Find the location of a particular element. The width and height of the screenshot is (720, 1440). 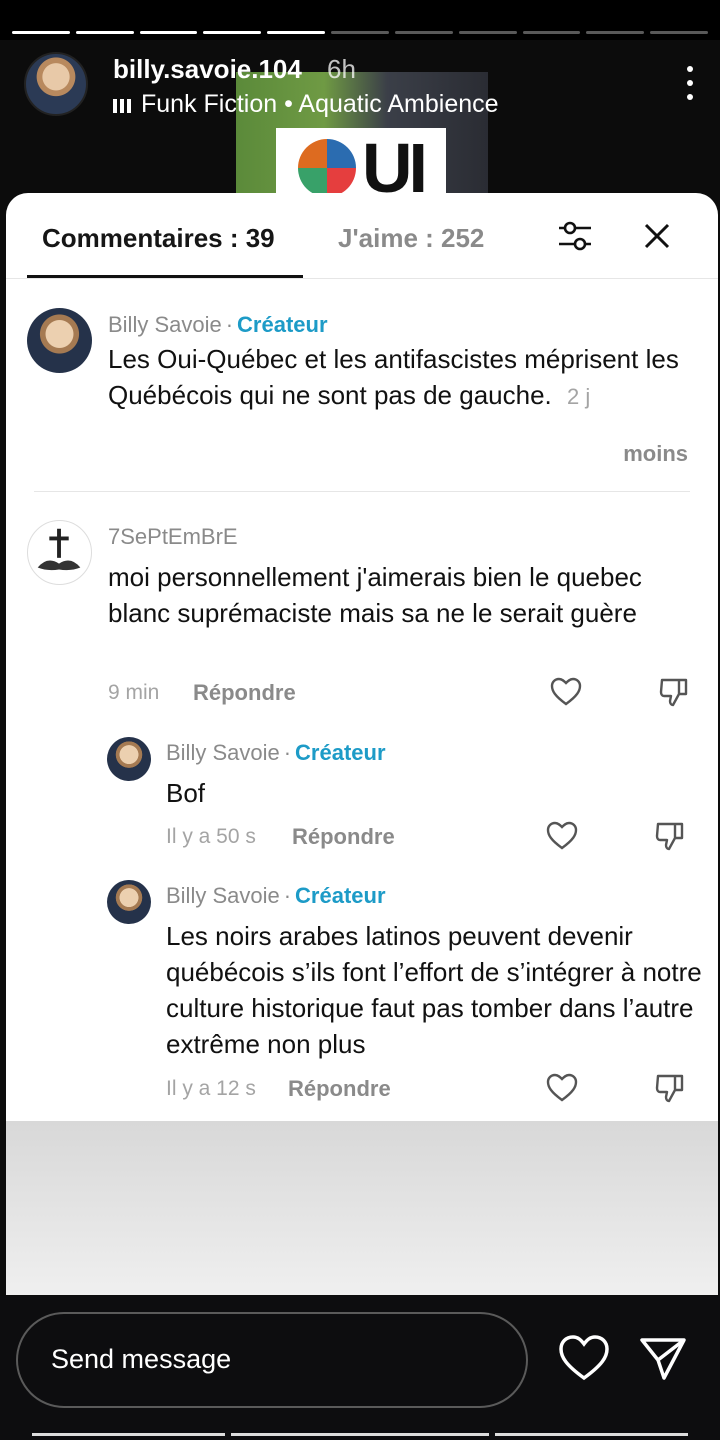

comment-author: 7SePtEmBrE is located at coordinates (173, 537).